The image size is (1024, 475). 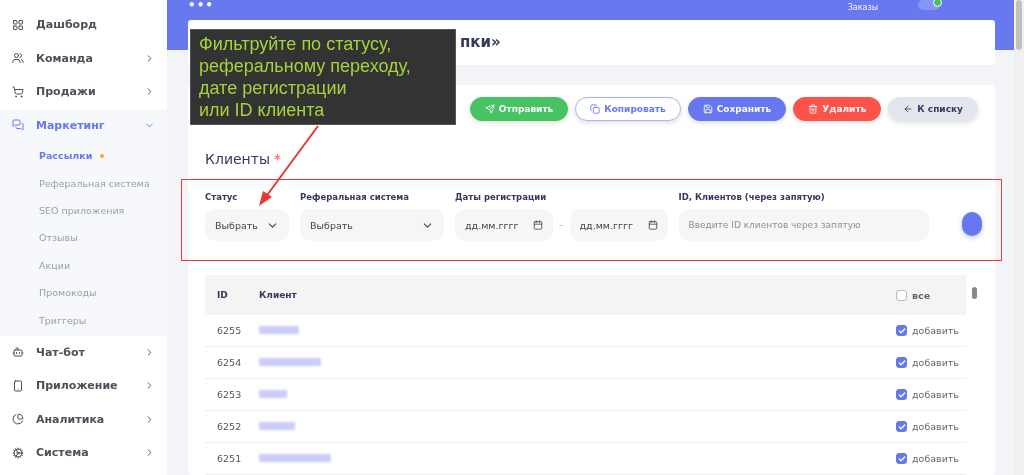 What do you see at coordinates (933, 109) in the screenshot?
I see `back-button: К списку` at bounding box center [933, 109].